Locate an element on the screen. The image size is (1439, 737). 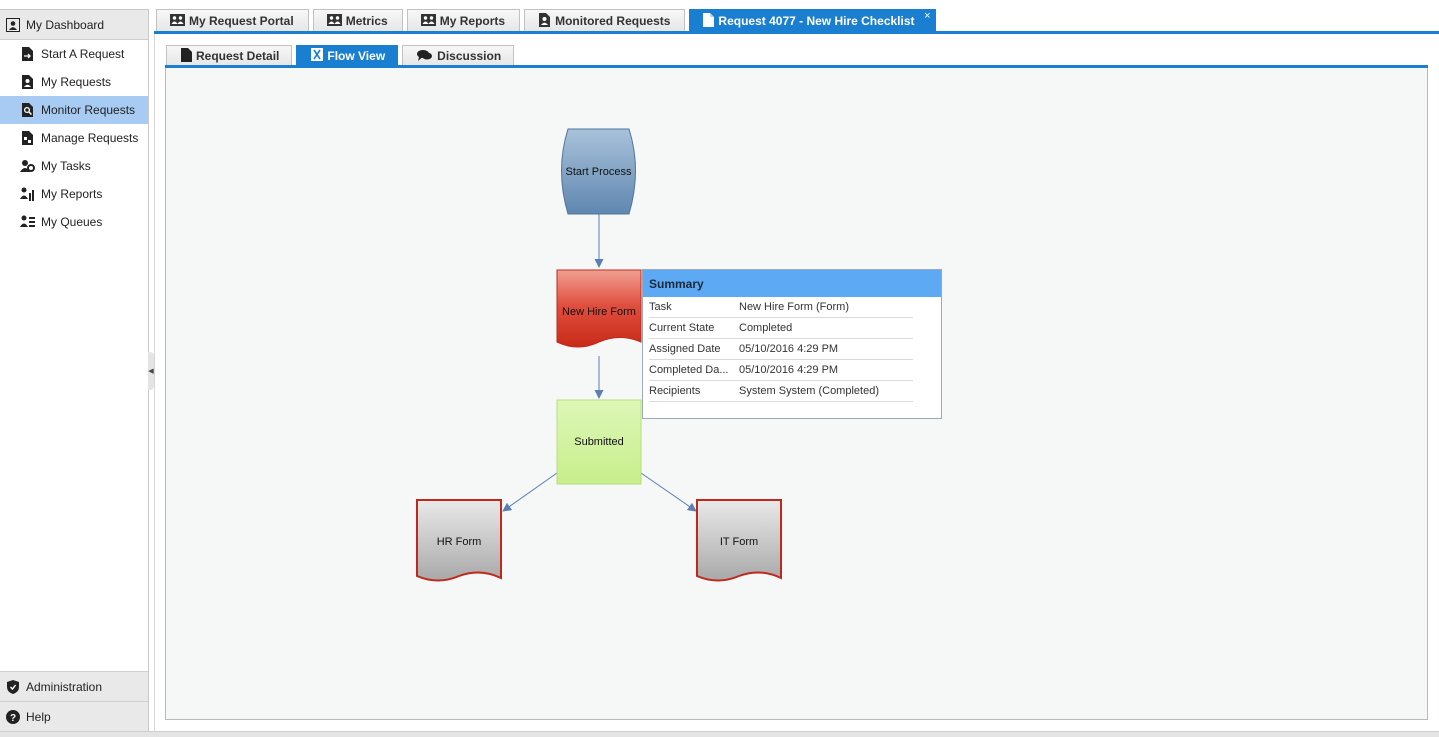
sidebar-item-manage-requests: Manage Requests is located at coordinates (74, 138).